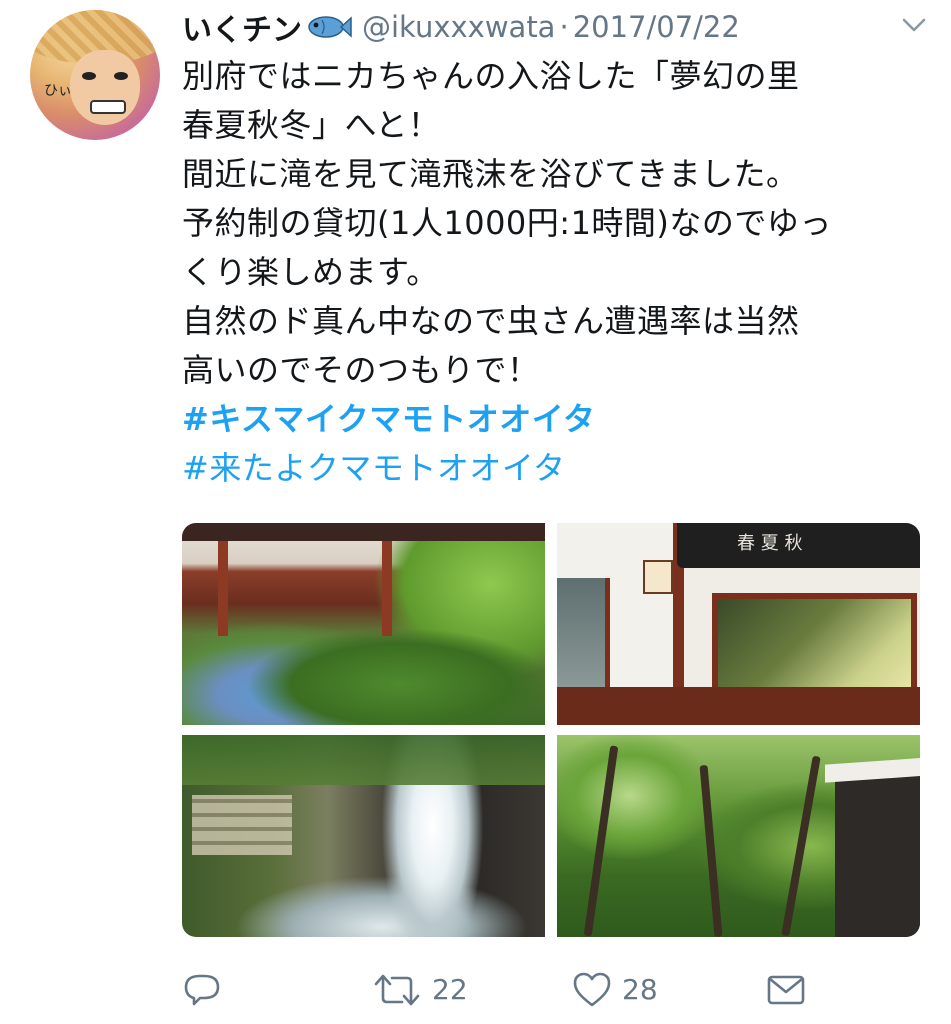  Describe the element at coordinates (310, 272) in the screenshot. I see `tweet-line: くり楽しめます。` at that location.